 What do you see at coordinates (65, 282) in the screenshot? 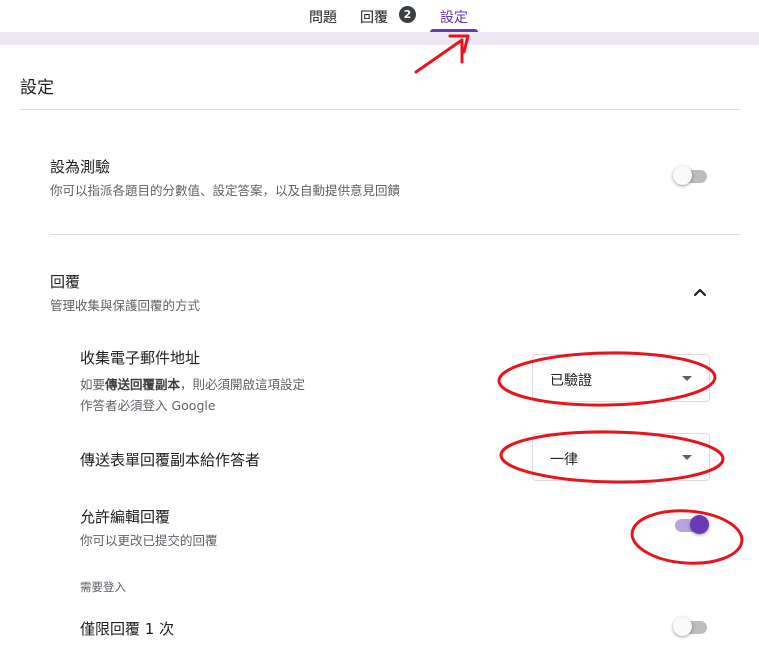
I see `responses-section-title: 回覆` at bounding box center [65, 282].